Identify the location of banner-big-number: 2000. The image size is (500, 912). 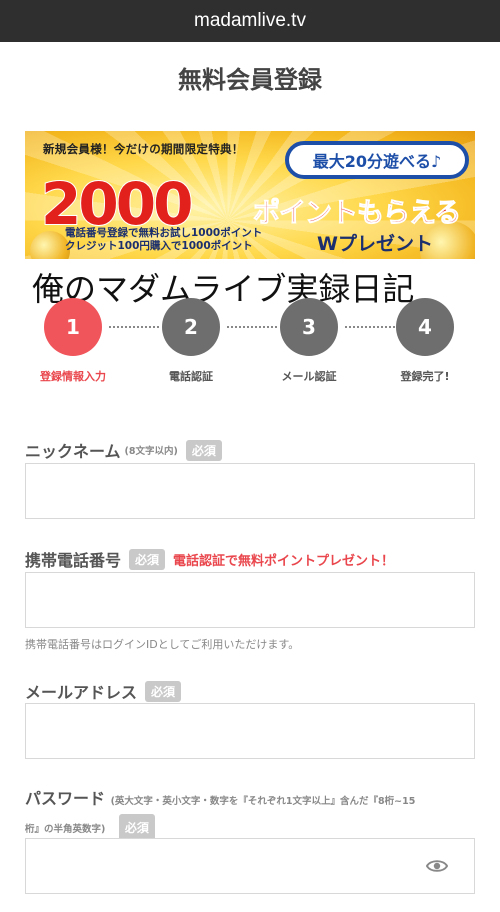
(117, 204).